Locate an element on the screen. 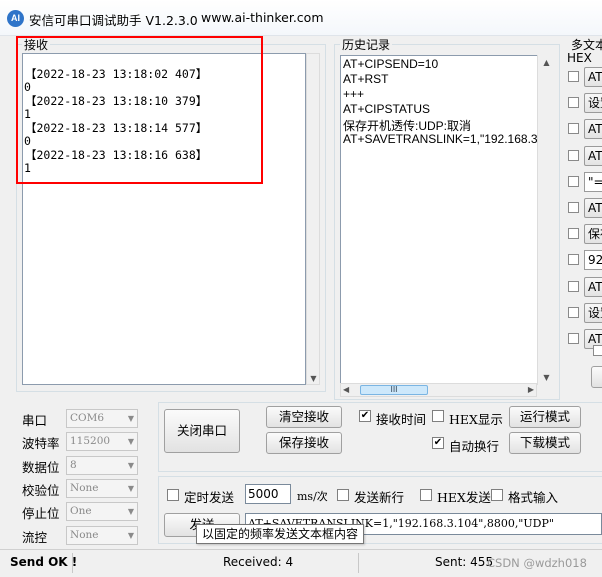 The image size is (602, 577). auto-newline-checkbox: ✔ is located at coordinates (438, 443).